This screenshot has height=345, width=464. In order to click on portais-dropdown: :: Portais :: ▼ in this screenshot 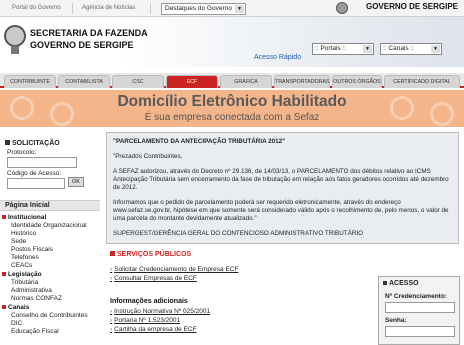, I will do `click(343, 49)`.